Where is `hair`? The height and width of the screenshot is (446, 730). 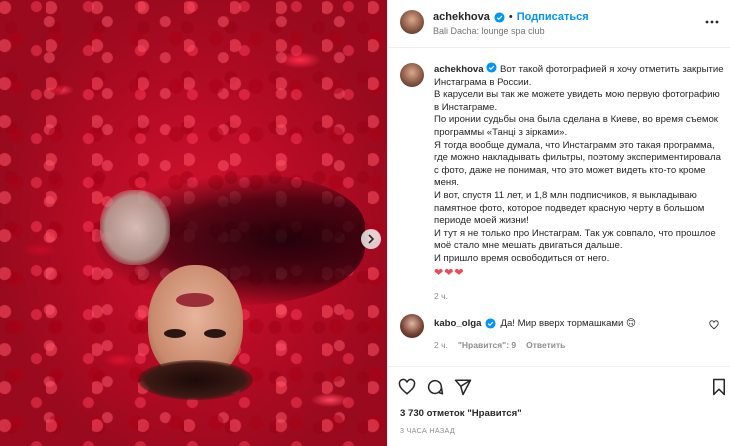 hair is located at coordinates (195, 380).